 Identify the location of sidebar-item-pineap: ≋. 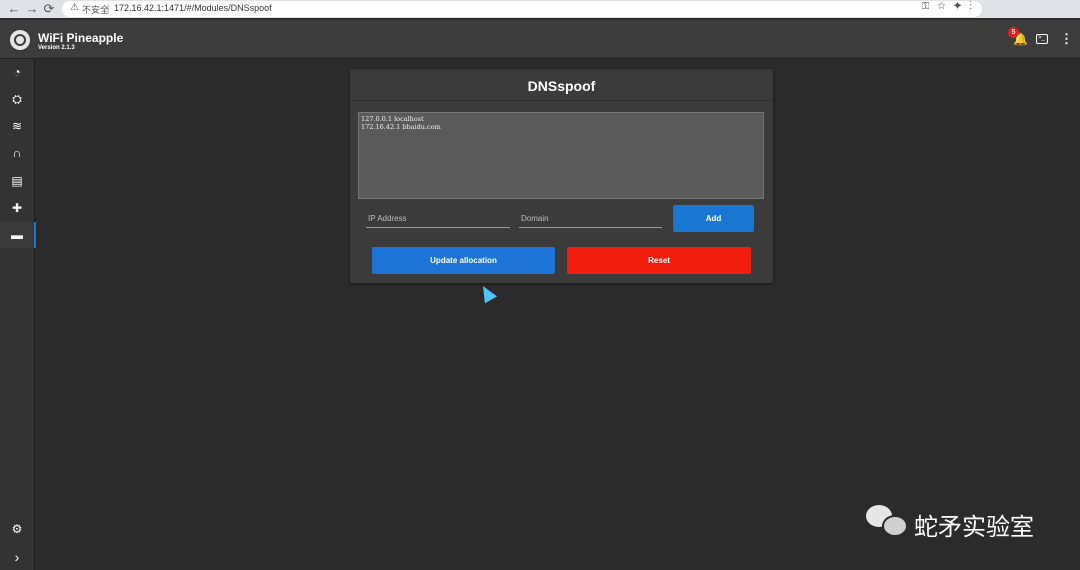
(17, 126).